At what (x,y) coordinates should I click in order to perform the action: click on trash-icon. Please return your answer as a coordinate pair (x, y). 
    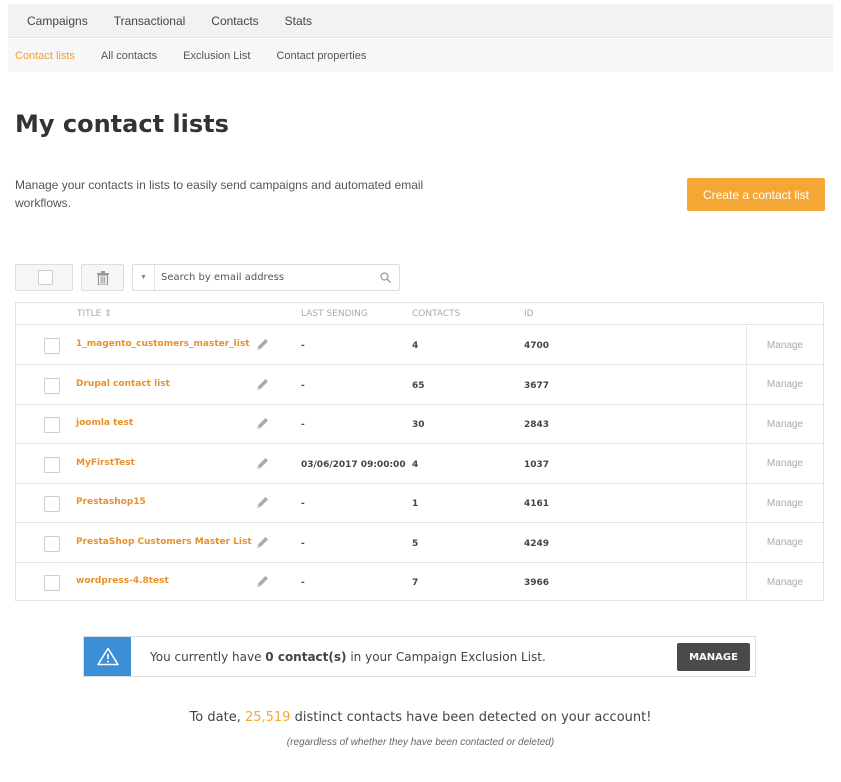
    Looking at the image, I should click on (102, 277).